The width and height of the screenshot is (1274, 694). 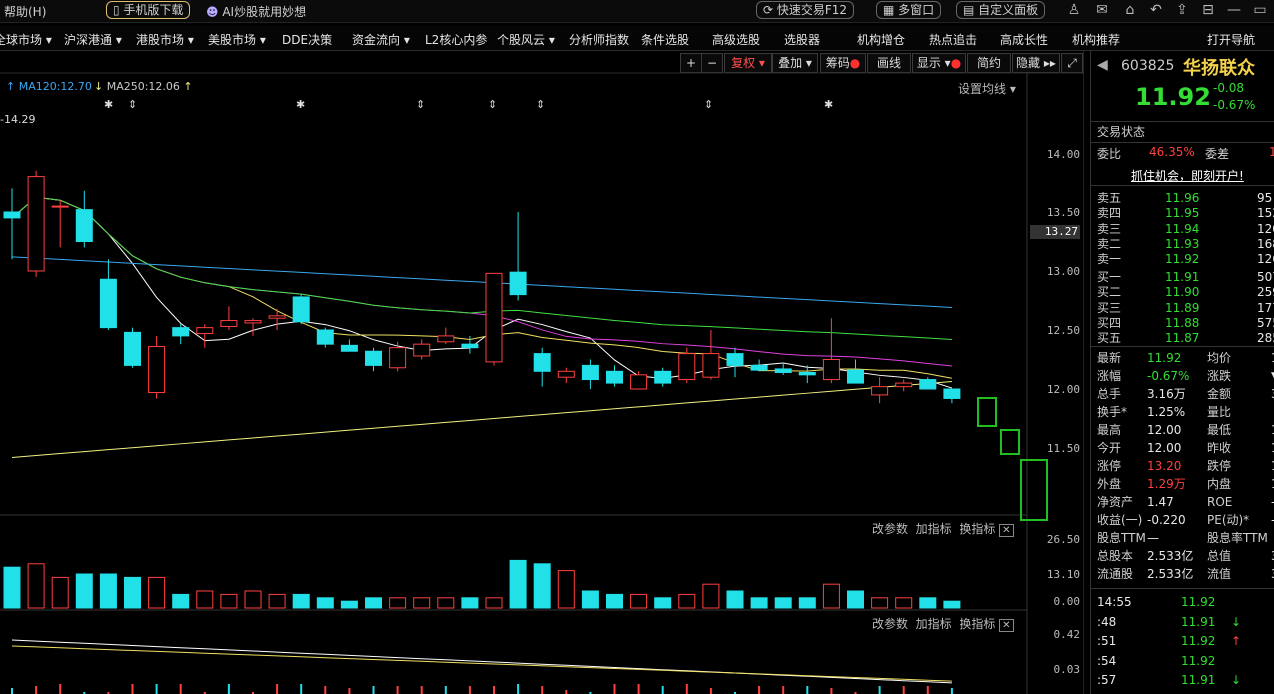 I want to click on nav-item-open-nav: 打开导航, so click(x=1231, y=39).